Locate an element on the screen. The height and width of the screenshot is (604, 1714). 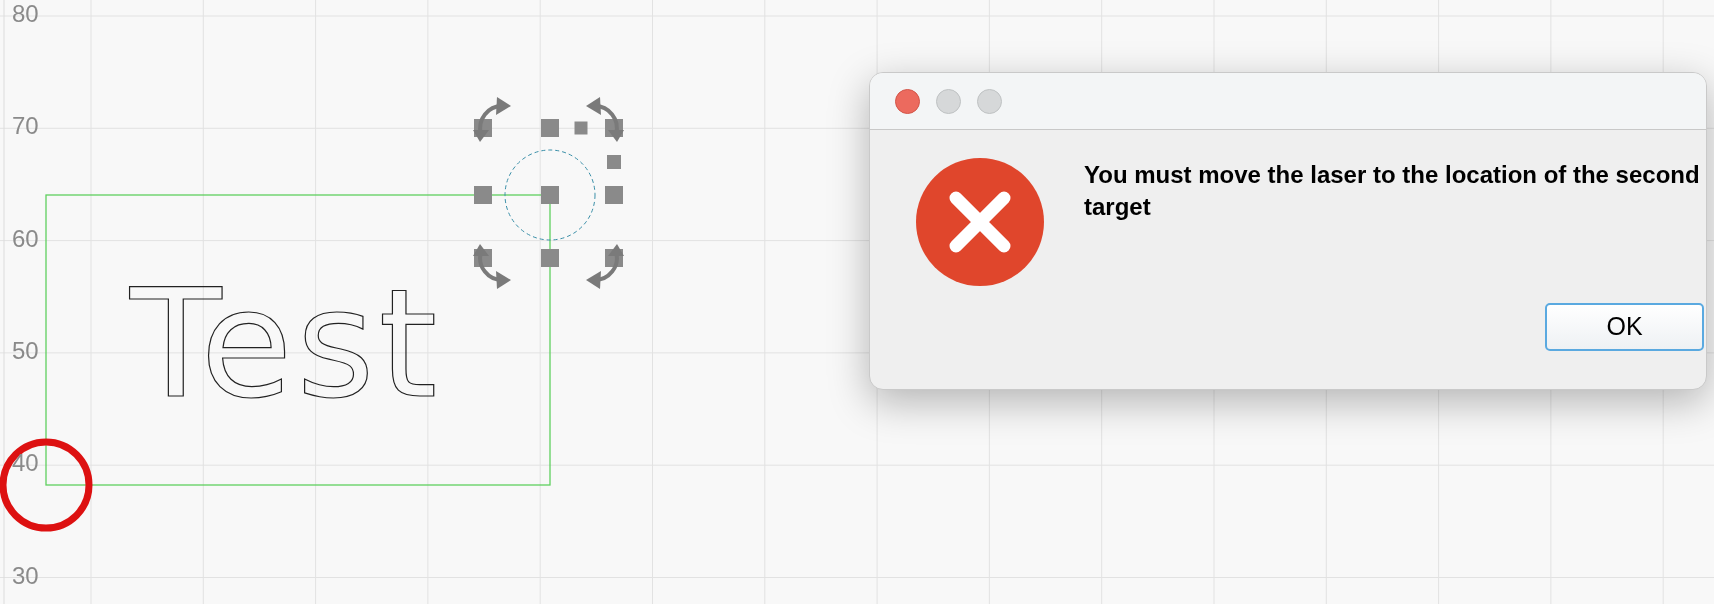
axis-label: 30 is located at coordinates (25, 575).